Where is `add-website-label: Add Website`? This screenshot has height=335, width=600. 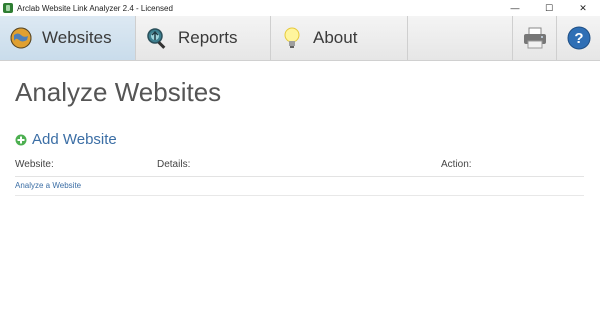 add-website-label: Add Website is located at coordinates (74, 139).